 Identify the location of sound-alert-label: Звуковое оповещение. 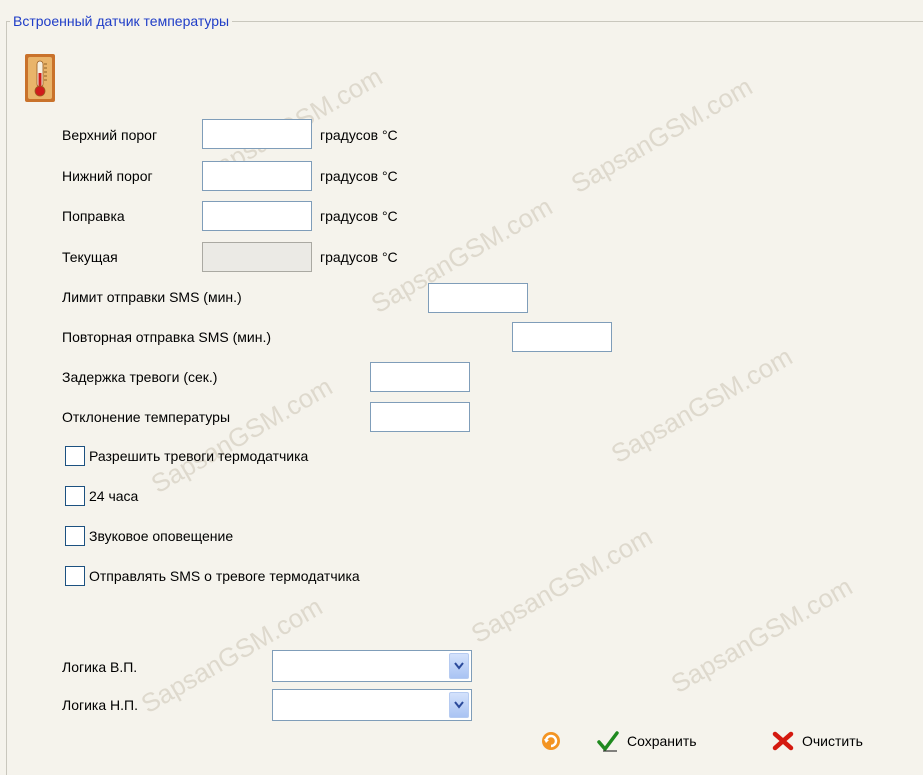
(161, 536).